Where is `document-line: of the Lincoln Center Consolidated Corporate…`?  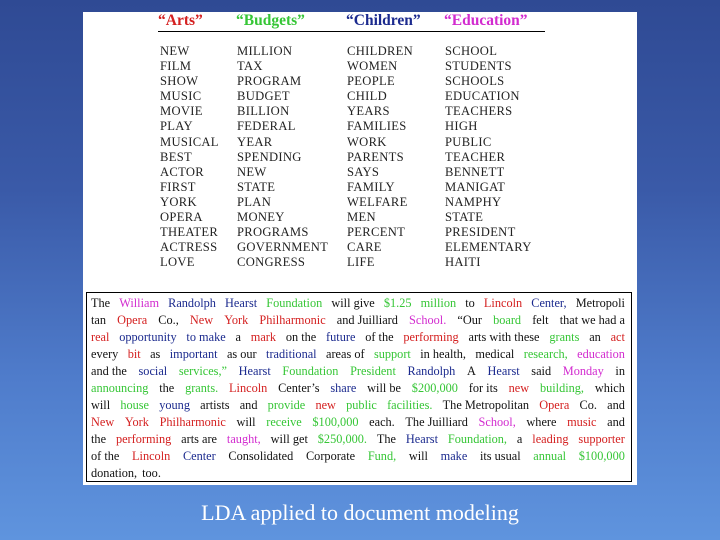 document-line: of the Lincoln Center Consolidated Corporate… is located at coordinates (358, 456).